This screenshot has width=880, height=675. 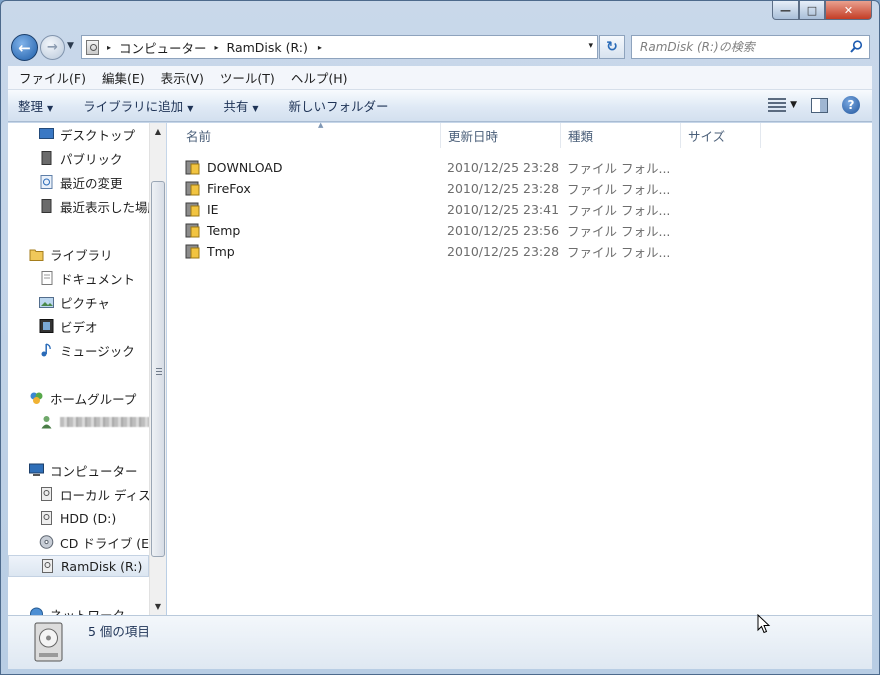 I want to click on forward-button: →, so click(x=52, y=47).